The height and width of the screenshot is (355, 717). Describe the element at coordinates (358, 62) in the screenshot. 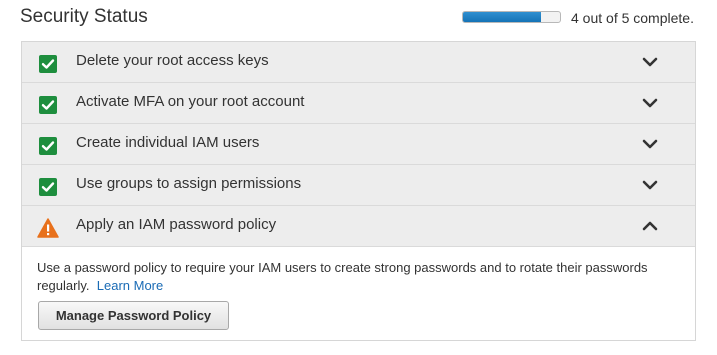

I see `checklist-item-delete-root-keys: Delete your root access keys` at that location.